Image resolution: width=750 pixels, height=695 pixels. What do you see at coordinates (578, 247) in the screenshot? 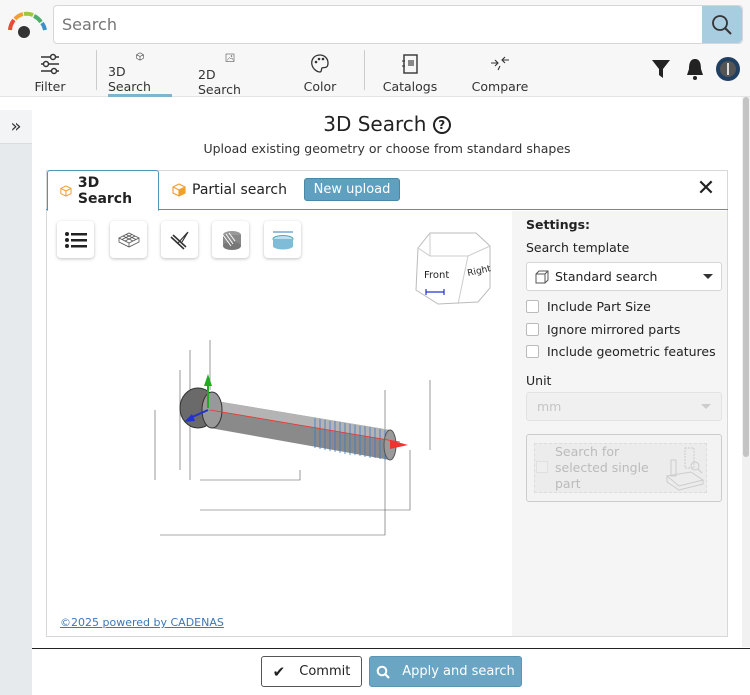
I see `search-template-label: Search template` at bounding box center [578, 247].